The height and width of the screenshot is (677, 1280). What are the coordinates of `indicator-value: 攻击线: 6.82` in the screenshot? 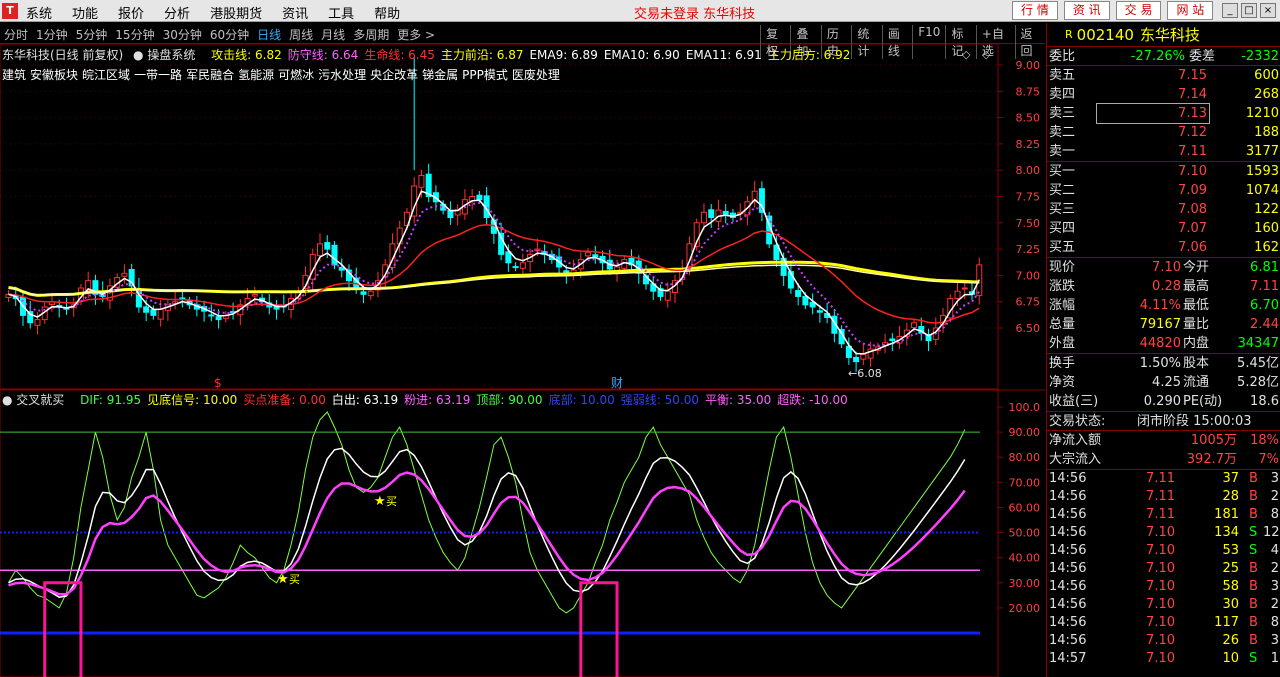 It's located at (246, 55).